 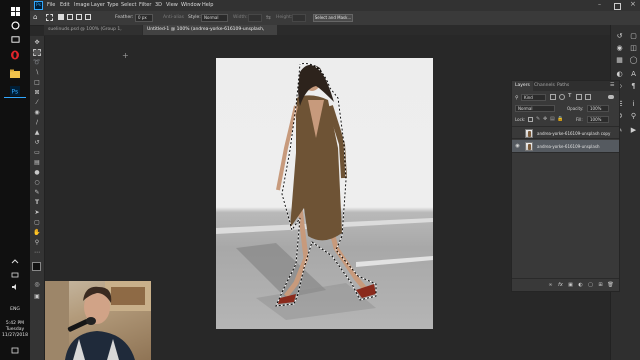 What do you see at coordinates (552, 119) in the screenshot?
I see `lock-artboard-icon: ▤` at bounding box center [552, 119].